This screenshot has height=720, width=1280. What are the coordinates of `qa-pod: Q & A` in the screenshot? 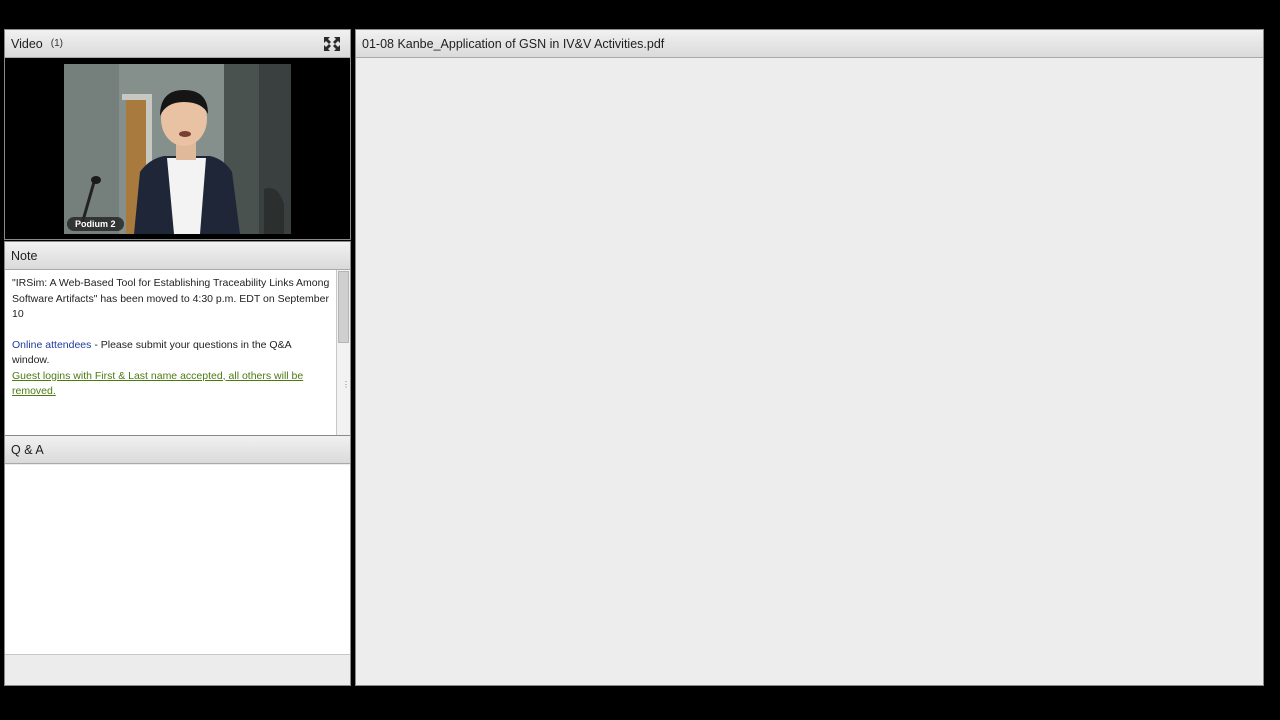 It's located at (177, 560).